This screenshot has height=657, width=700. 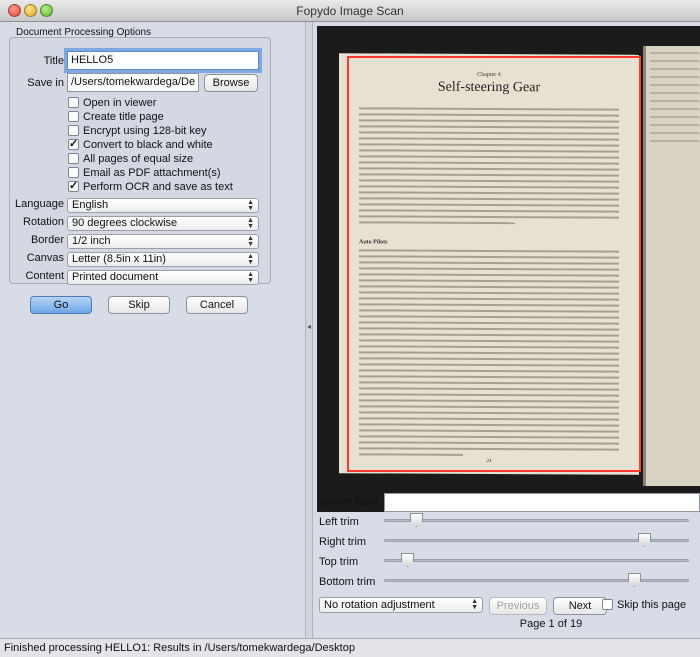 I want to click on left-trim-slider, so click(x=536, y=520).